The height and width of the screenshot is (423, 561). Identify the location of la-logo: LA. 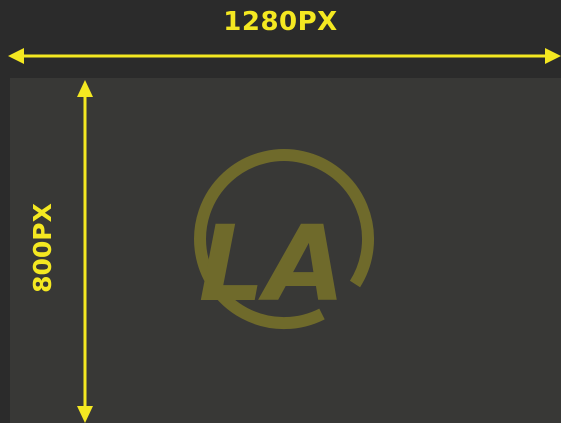
(284, 239).